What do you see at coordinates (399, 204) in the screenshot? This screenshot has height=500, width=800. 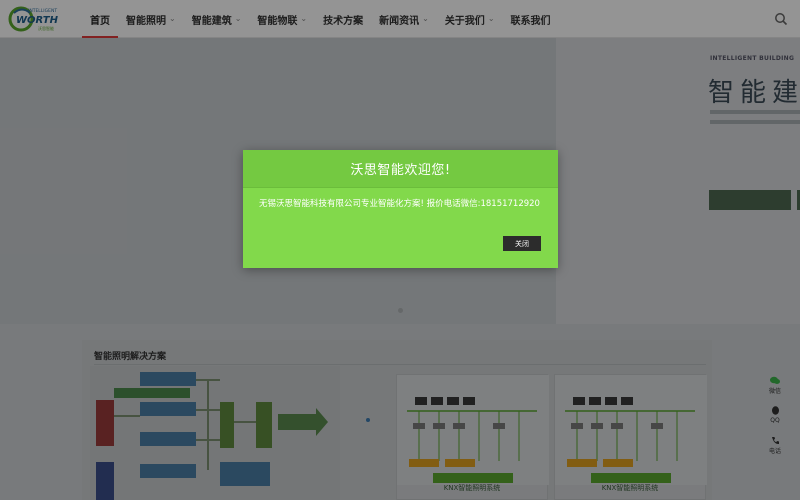 I see `dialog-message: 无锡沃思智能科技有限公司专业智能化方案! 报价电话微信:18151712920` at bounding box center [399, 204].